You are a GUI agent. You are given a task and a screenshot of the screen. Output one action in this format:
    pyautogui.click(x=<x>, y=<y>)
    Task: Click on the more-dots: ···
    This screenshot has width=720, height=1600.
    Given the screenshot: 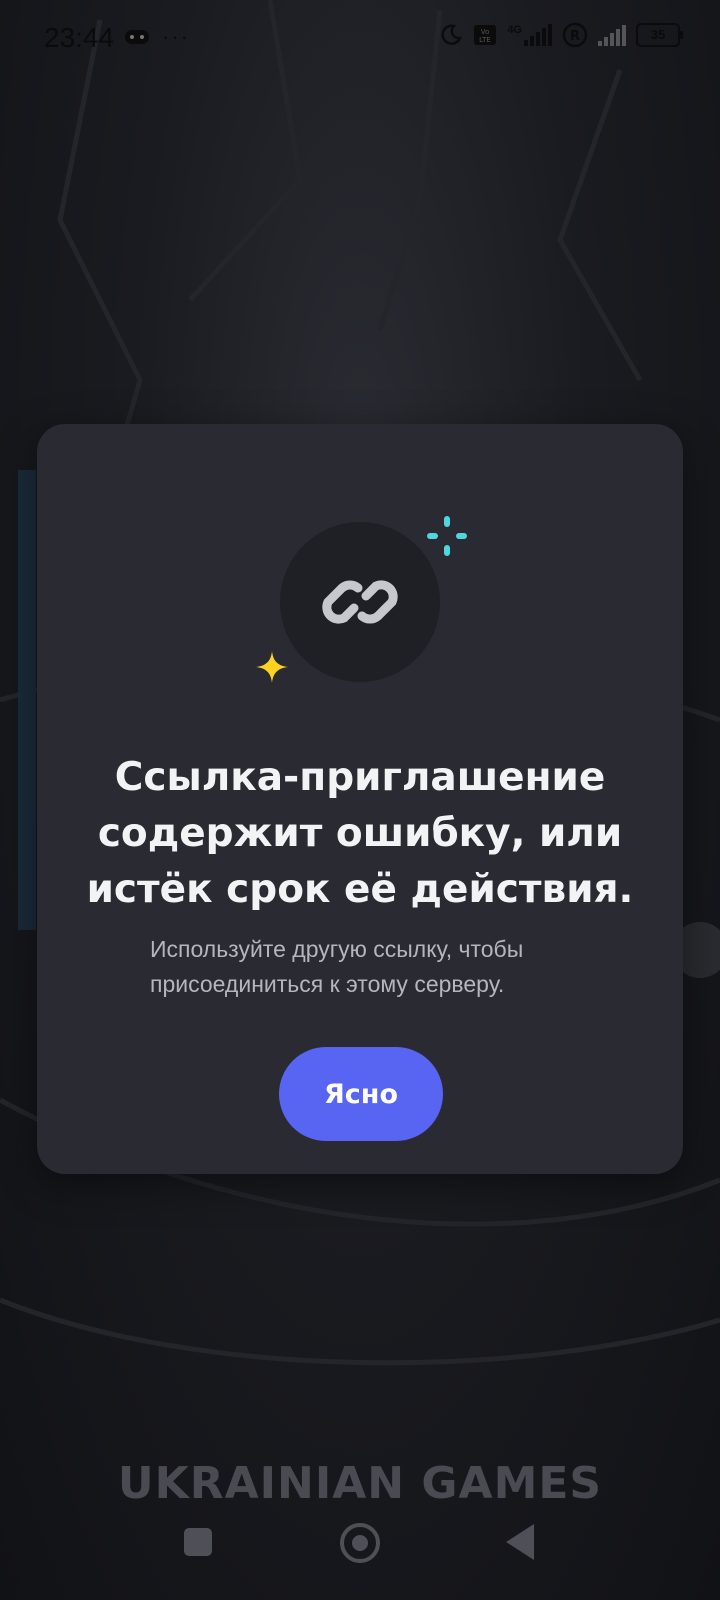 What is the action you would take?
    pyautogui.click(x=176, y=36)
    